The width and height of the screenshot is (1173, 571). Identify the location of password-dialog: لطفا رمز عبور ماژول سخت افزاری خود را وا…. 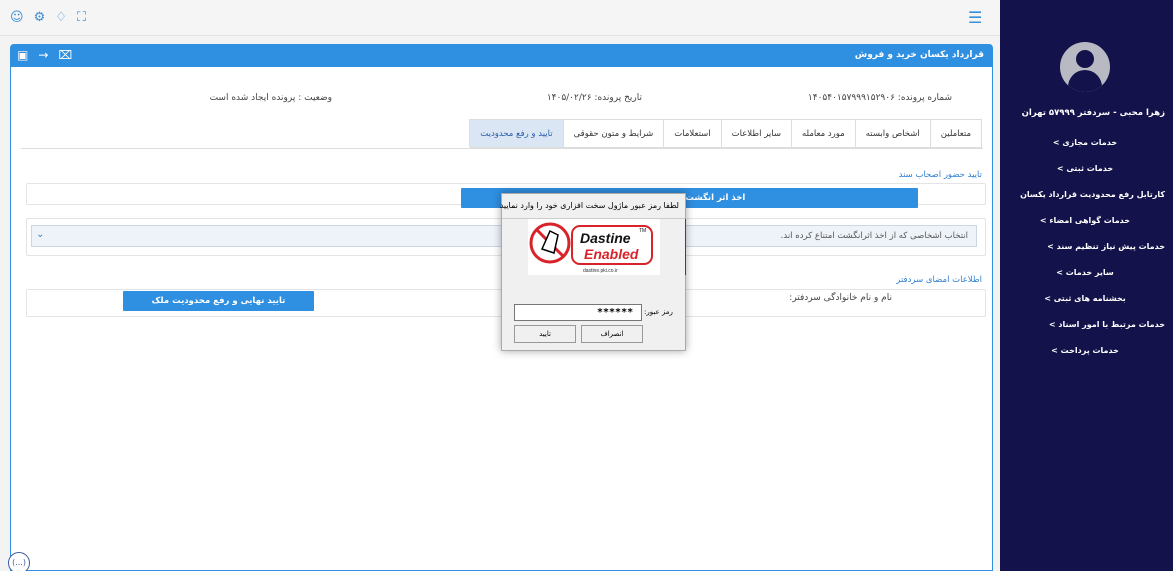
(592, 272).